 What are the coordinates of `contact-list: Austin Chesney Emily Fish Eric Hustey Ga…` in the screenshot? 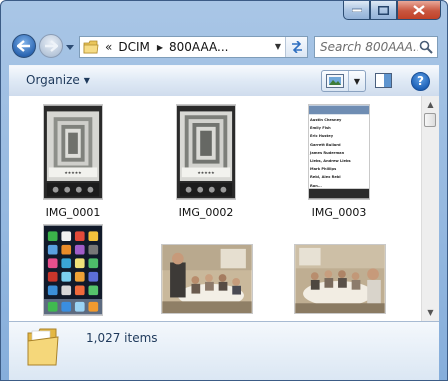 It's located at (339, 153).